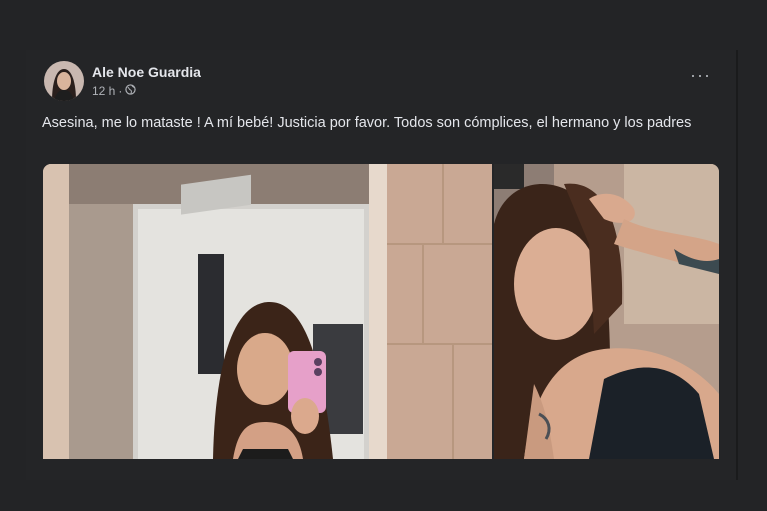 This screenshot has width=767, height=511. I want to click on author-name: Ale Noe Guardia, so click(146, 72).